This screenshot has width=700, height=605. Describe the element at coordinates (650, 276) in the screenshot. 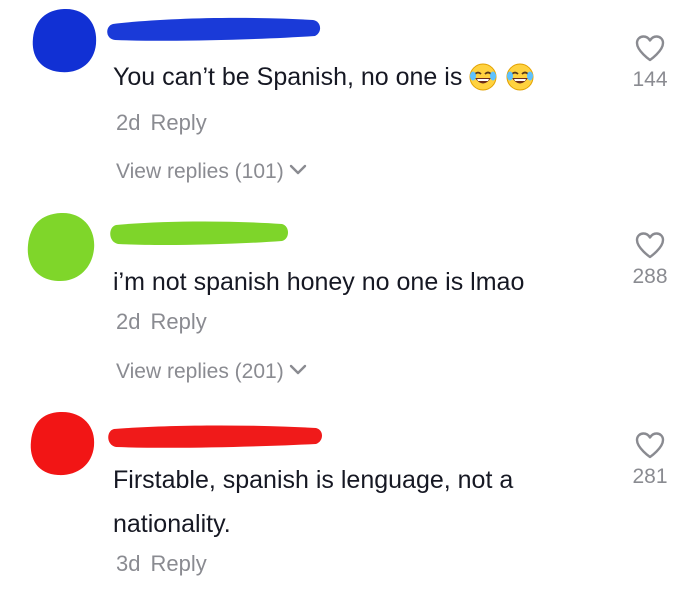

I see `like-count: 288` at that location.